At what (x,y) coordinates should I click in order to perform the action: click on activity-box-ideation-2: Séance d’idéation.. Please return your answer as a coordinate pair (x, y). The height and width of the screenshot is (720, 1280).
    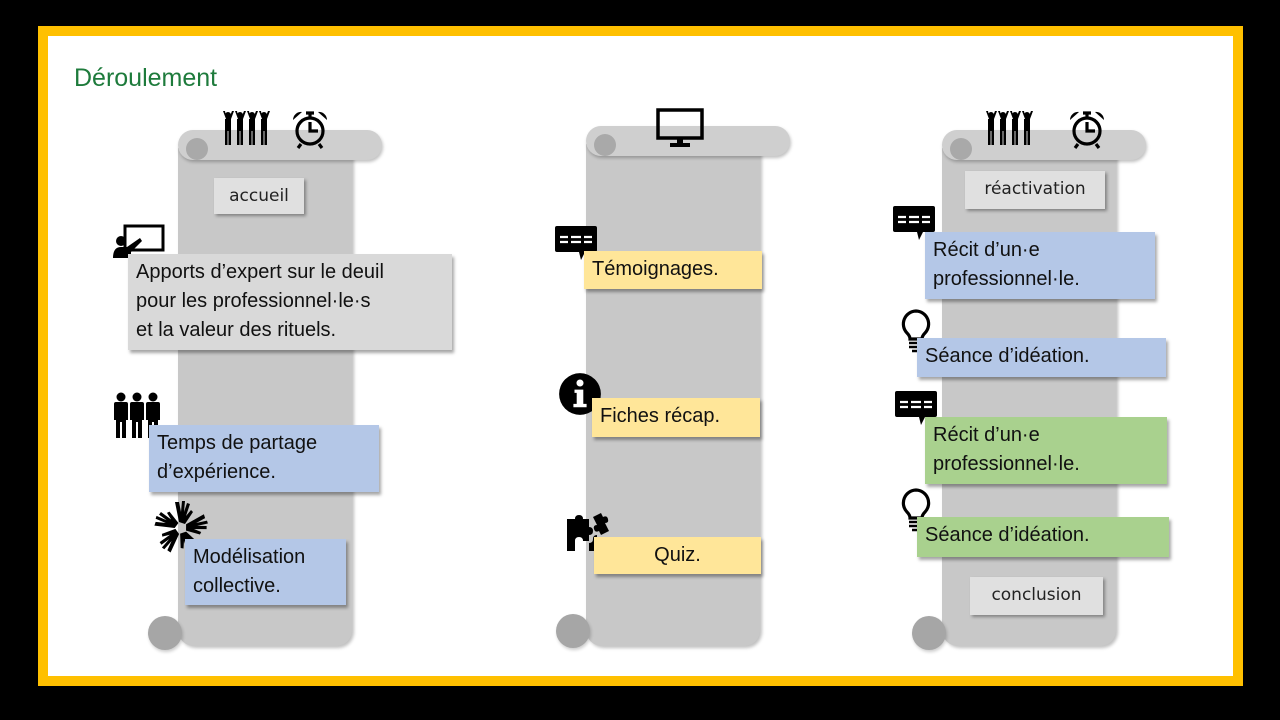
    Looking at the image, I should click on (1043, 537).